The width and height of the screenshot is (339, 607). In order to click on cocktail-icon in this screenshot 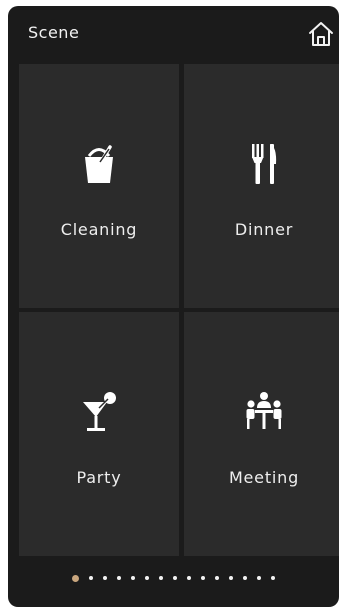, I will do `click(99, 412)`.